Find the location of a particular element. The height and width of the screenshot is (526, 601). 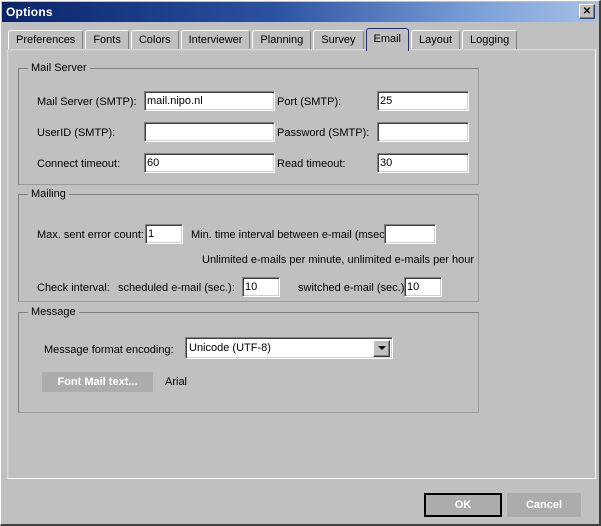

switched-email-input is located at coordinates (423, 287).